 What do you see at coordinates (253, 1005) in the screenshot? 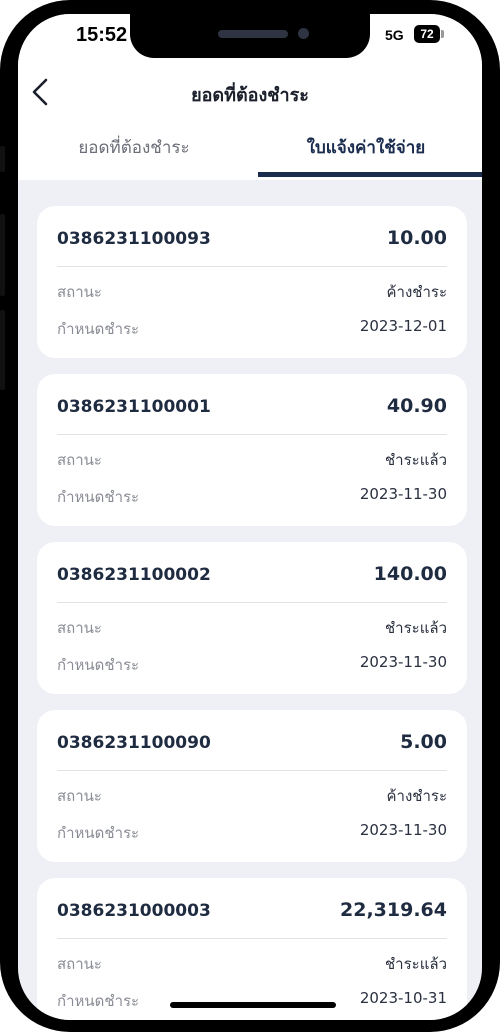
I see `home-indicator` at bounding box center [253, 1005].